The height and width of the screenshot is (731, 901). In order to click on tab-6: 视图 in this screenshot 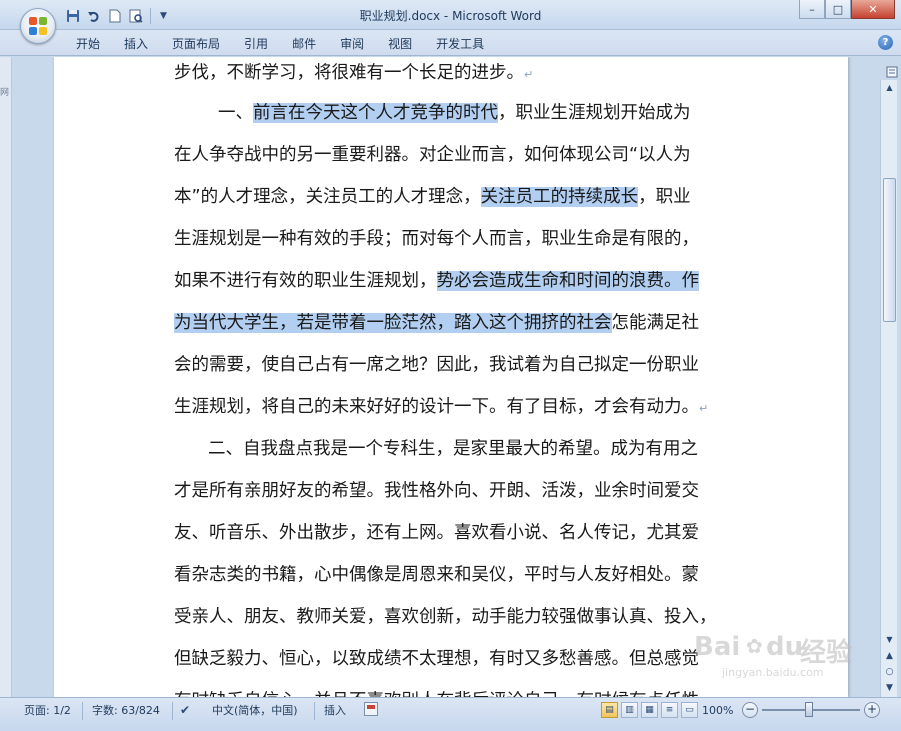, I will do `click(400, 44)`.